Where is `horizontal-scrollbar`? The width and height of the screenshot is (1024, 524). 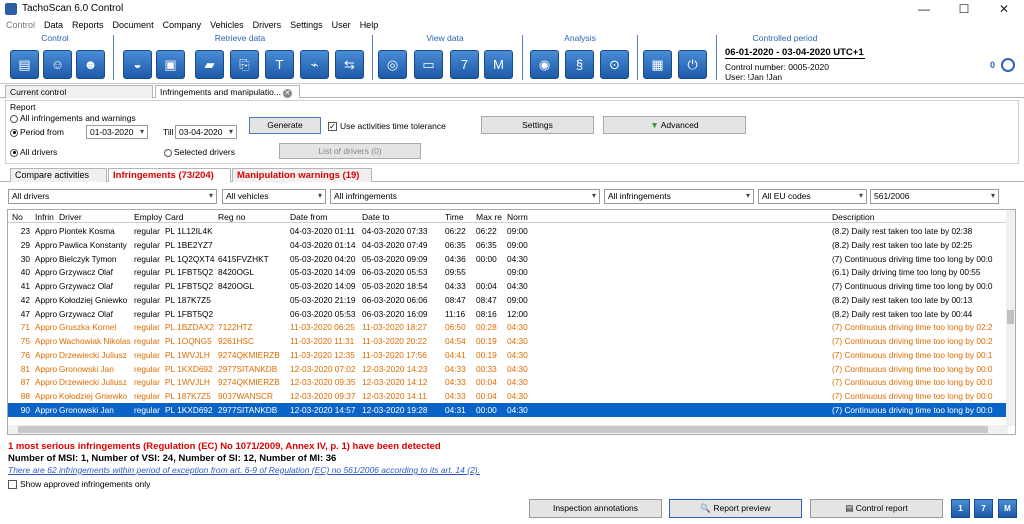
horizontal-scrollbar is located at coordinates (508, 429).